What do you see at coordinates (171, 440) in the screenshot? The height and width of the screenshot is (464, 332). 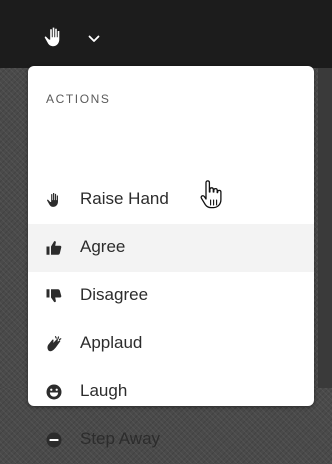 I see `menu-item-step-away: Step Away` at bounding box center [171, 440].